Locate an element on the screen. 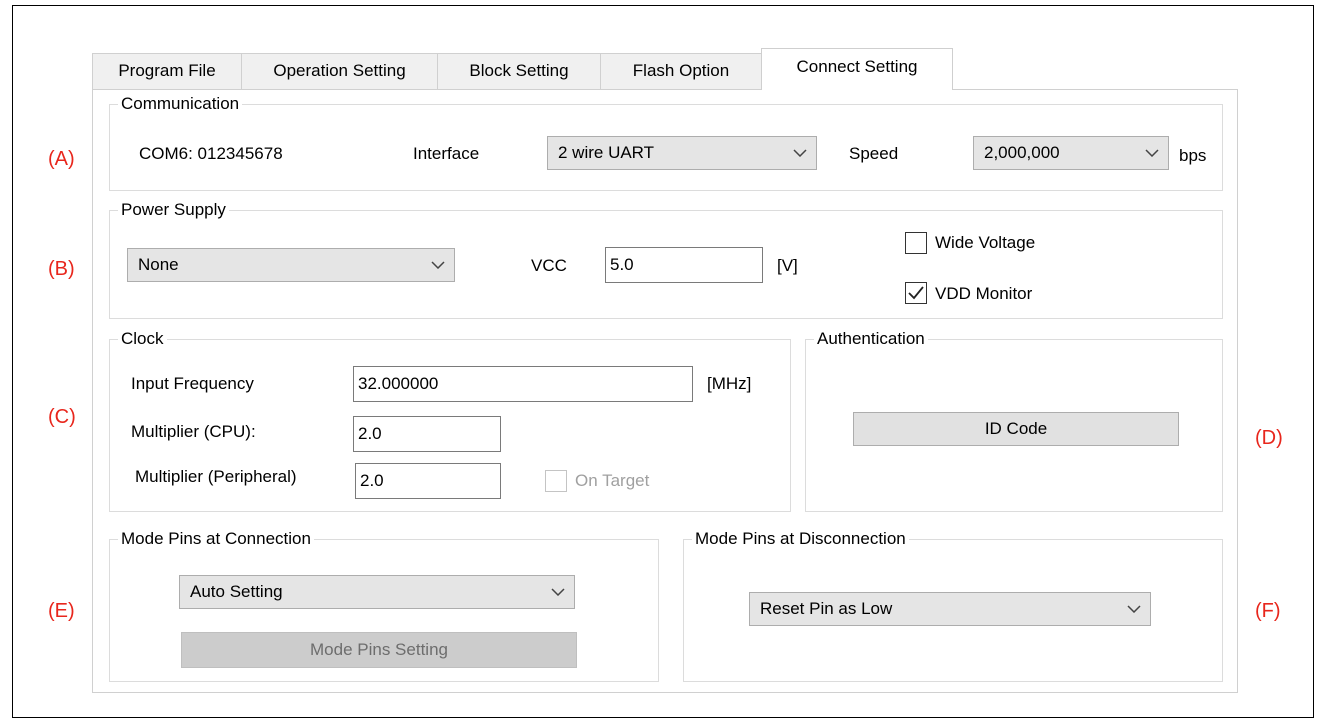 The width and height of the screenshot is (1328, 722). input-frequency-label: Input Frequency is located at coordinates (192, 383).